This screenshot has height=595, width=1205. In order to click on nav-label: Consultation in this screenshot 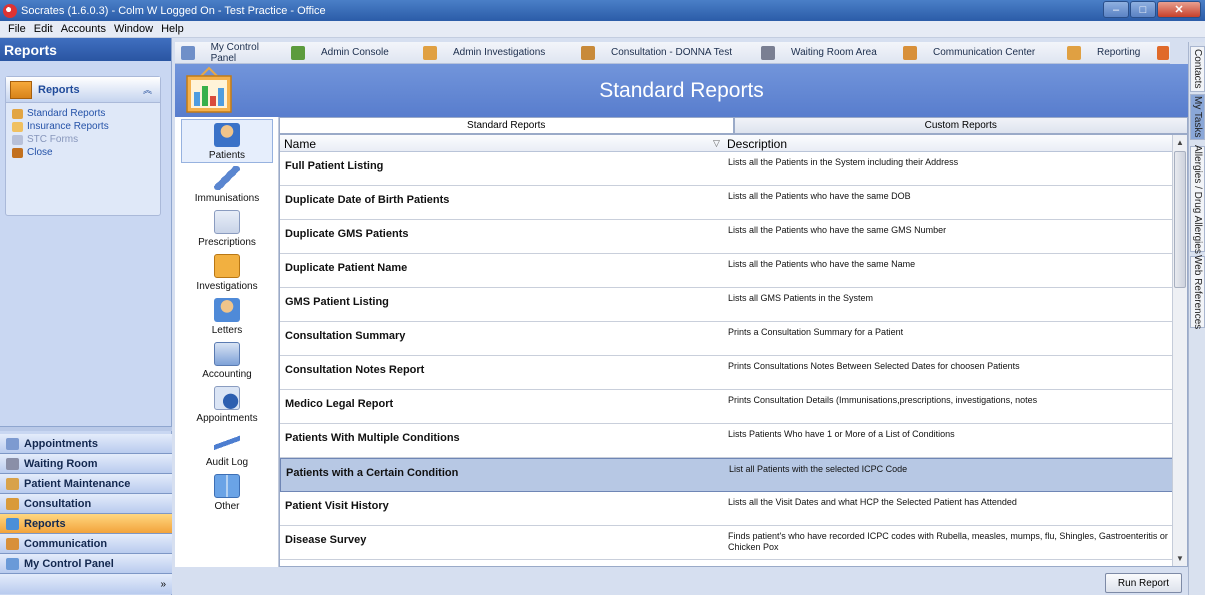, I will do `click(58, 503)`.